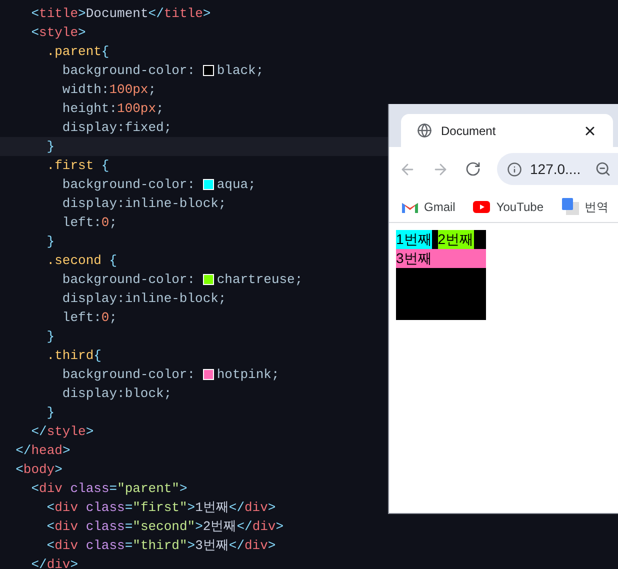 This screenshot has height=569, width=618. What do you see at coordinates (236, 185) in the screenshot?
I see `code-text: aqua;` at bounding box center [236, 185].